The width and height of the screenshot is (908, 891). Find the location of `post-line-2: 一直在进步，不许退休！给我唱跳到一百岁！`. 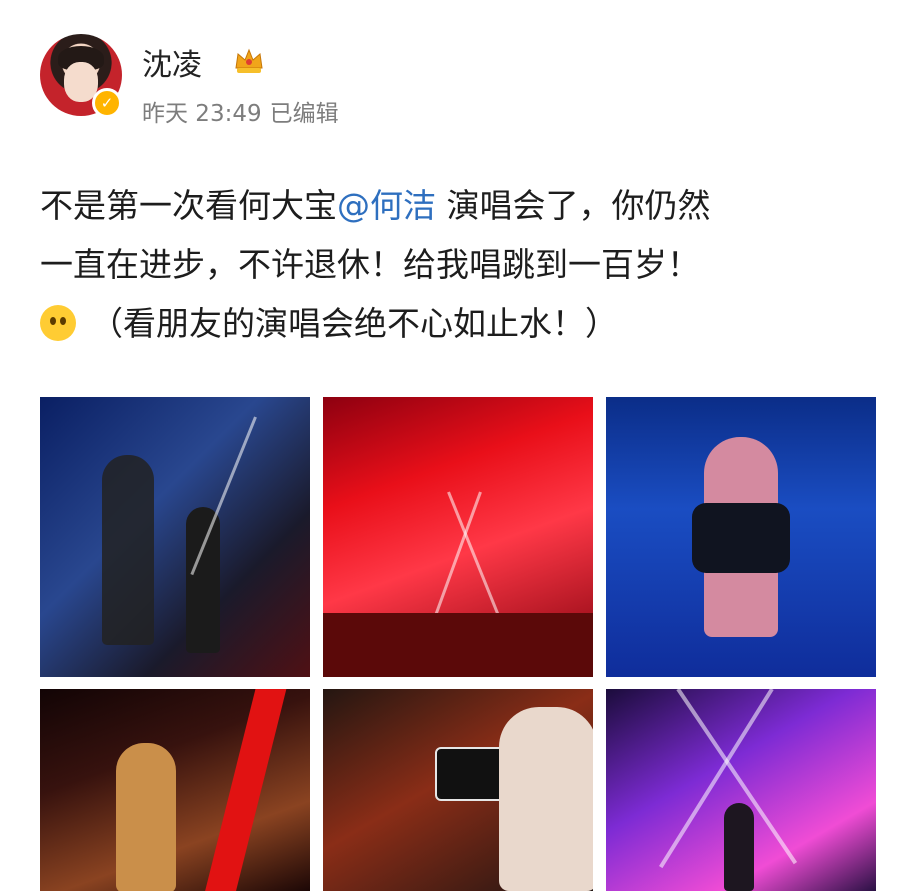

post-line-2: 一直在进步，不许退休！给我唱跳到一百岁！ is located at coordinates (370, 264).